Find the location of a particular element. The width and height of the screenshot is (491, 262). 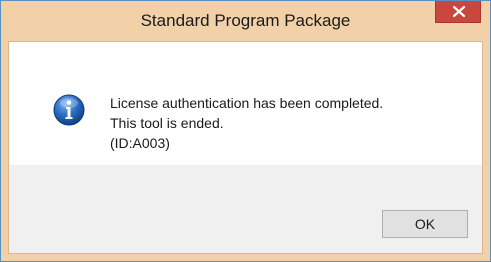

close-icon is located at coordinates (459, 11).